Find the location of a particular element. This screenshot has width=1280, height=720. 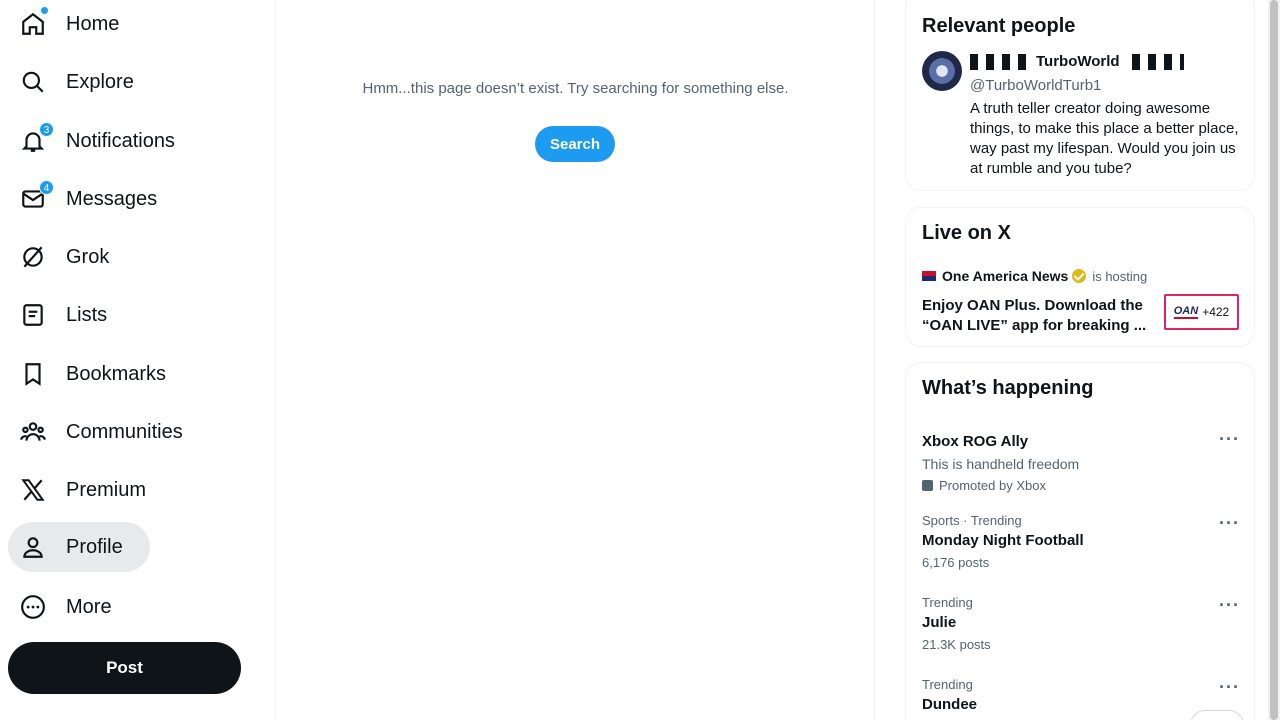

people-icon is located at coordinates (33, 432).